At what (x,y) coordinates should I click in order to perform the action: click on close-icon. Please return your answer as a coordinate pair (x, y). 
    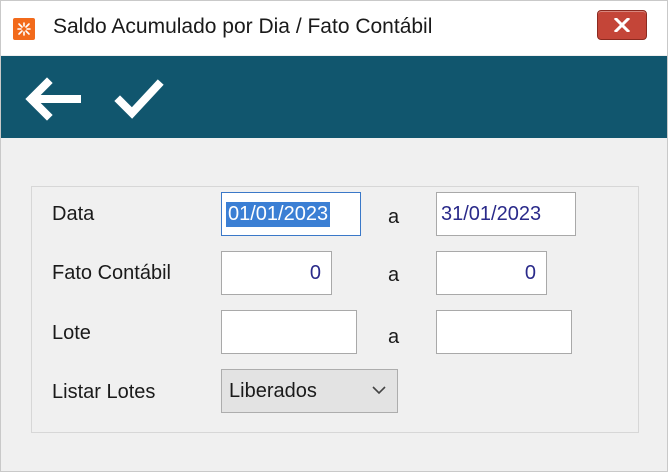
    Looking at the image, I should click on (622, 25).